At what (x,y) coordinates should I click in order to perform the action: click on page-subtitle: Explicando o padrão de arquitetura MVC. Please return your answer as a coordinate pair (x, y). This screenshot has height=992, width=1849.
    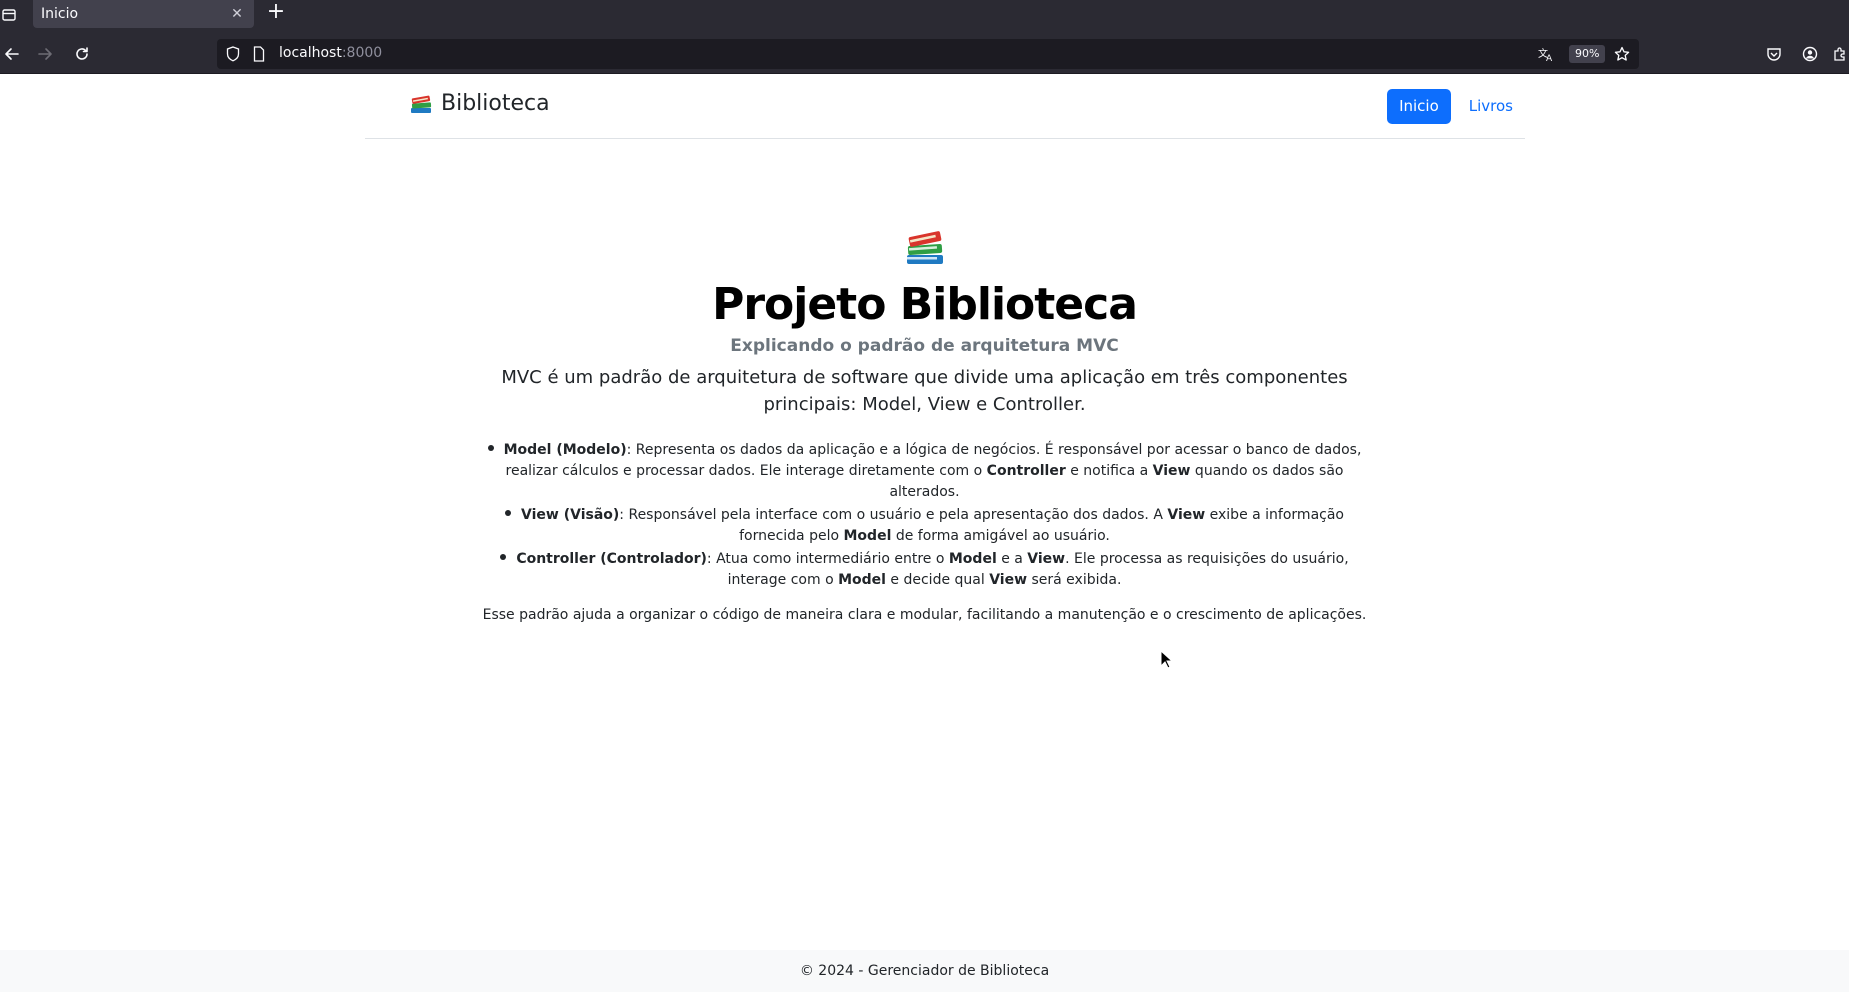
    Looking at the image, I should click on (924, 346).